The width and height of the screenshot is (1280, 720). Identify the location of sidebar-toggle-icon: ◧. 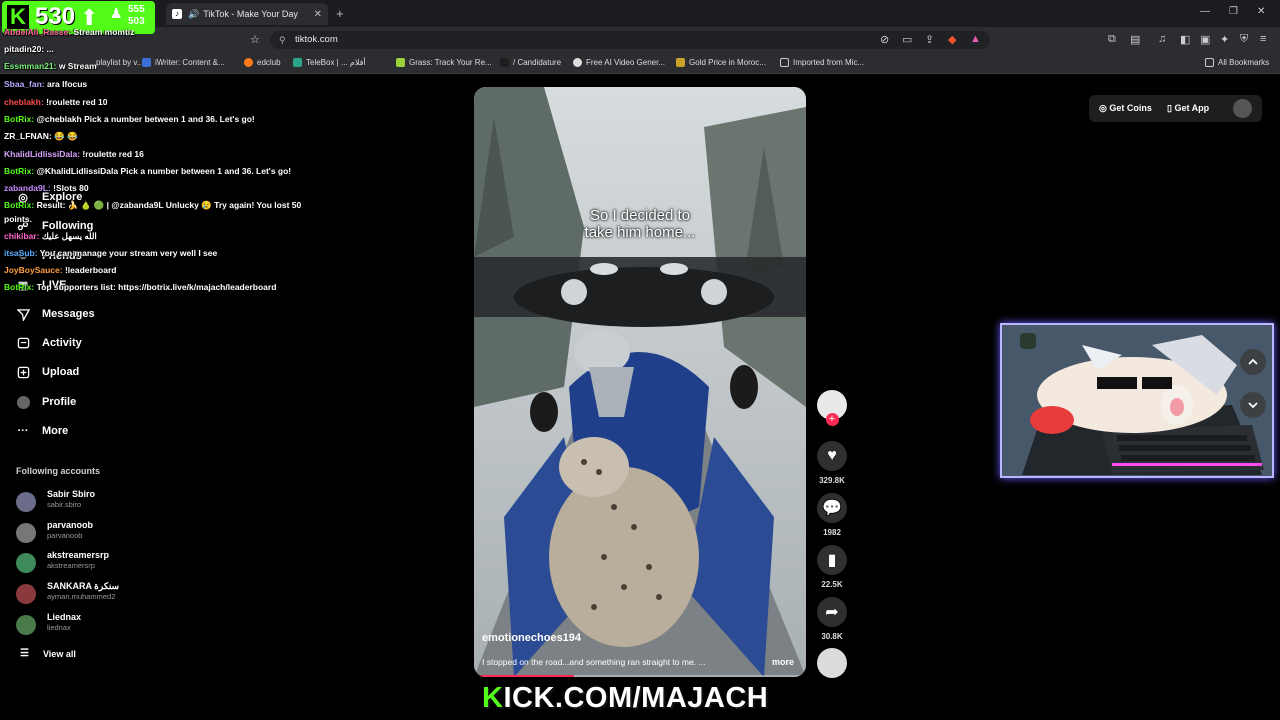
(1185, 39).